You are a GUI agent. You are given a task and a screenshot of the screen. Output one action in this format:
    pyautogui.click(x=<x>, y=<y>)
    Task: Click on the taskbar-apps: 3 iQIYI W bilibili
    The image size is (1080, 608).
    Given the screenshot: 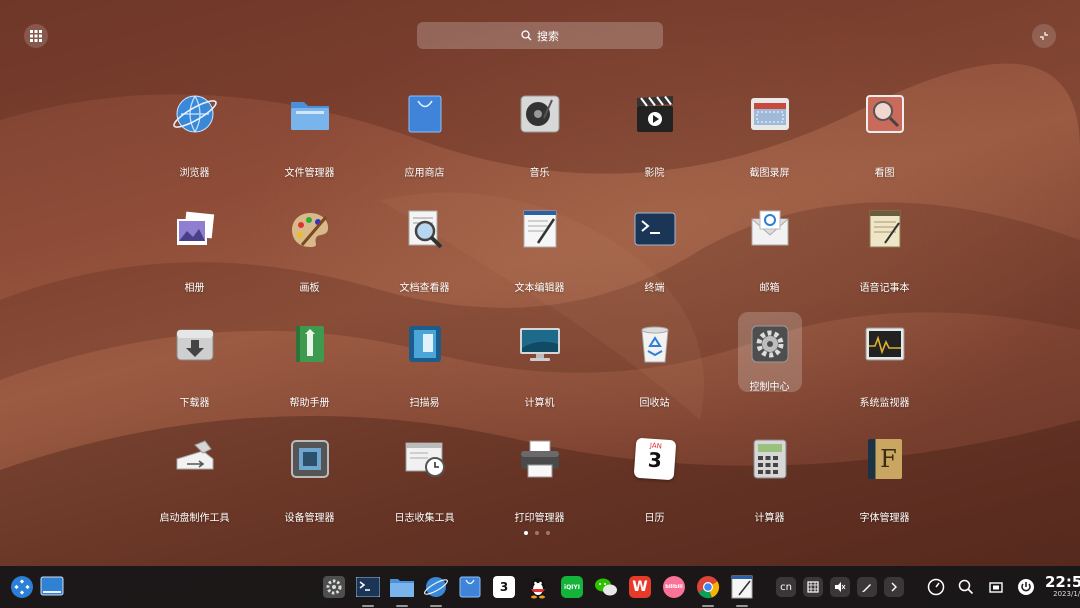 What is the action you would take?
    pyautogui.click(x=538, y=590)
    